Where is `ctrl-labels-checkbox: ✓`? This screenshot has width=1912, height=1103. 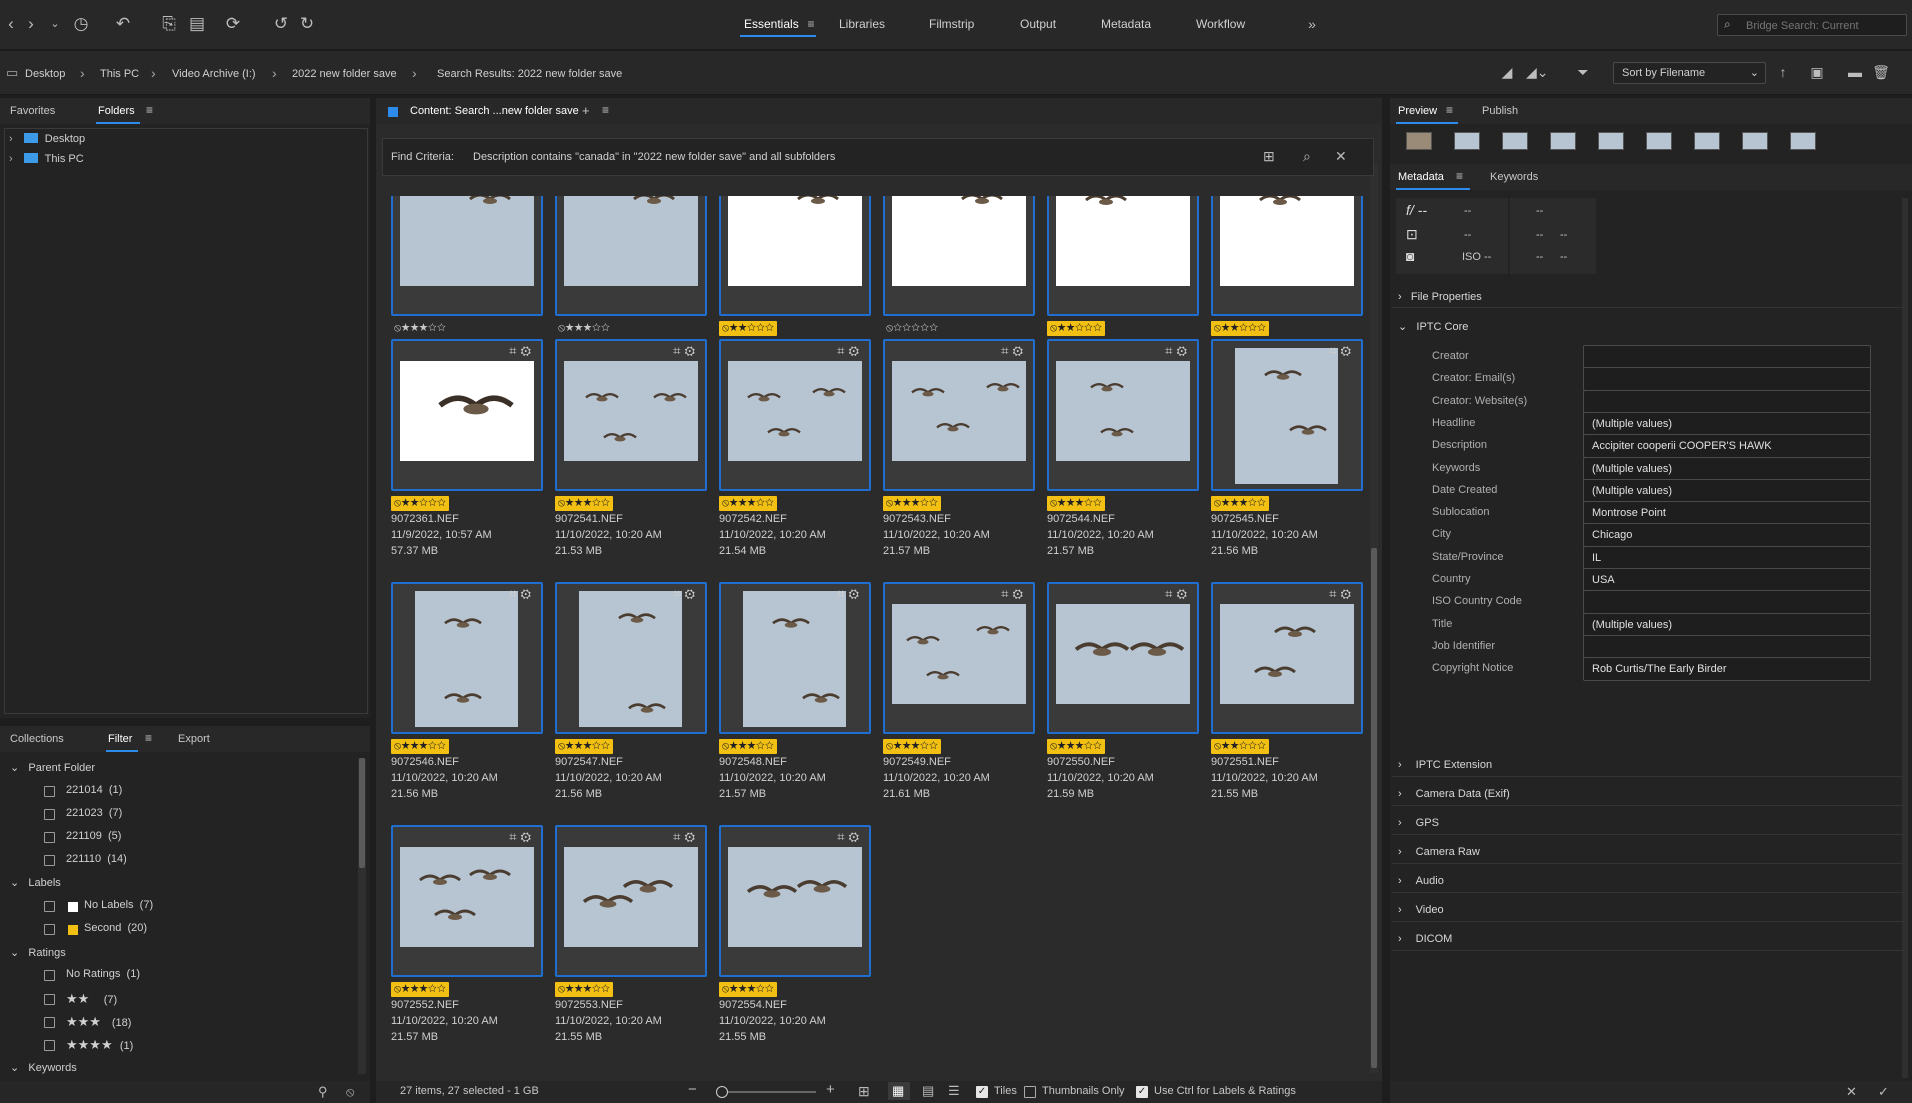
ctrl-labels-checkbox: ✓ is located at coordinates (1142, 1092).